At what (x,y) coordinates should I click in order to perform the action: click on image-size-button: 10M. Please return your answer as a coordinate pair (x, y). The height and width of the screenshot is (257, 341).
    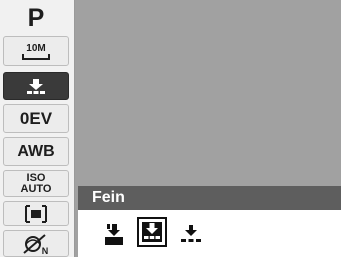
    Looking at the image, I should click on (36, 51).